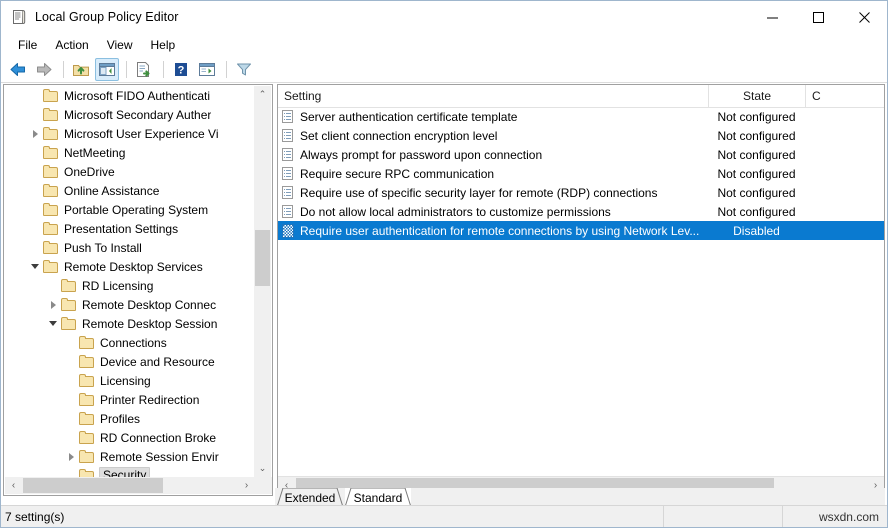  Describe the element at coordinates (144, 69) in the screenshot. I see `export-list-button` at that location.